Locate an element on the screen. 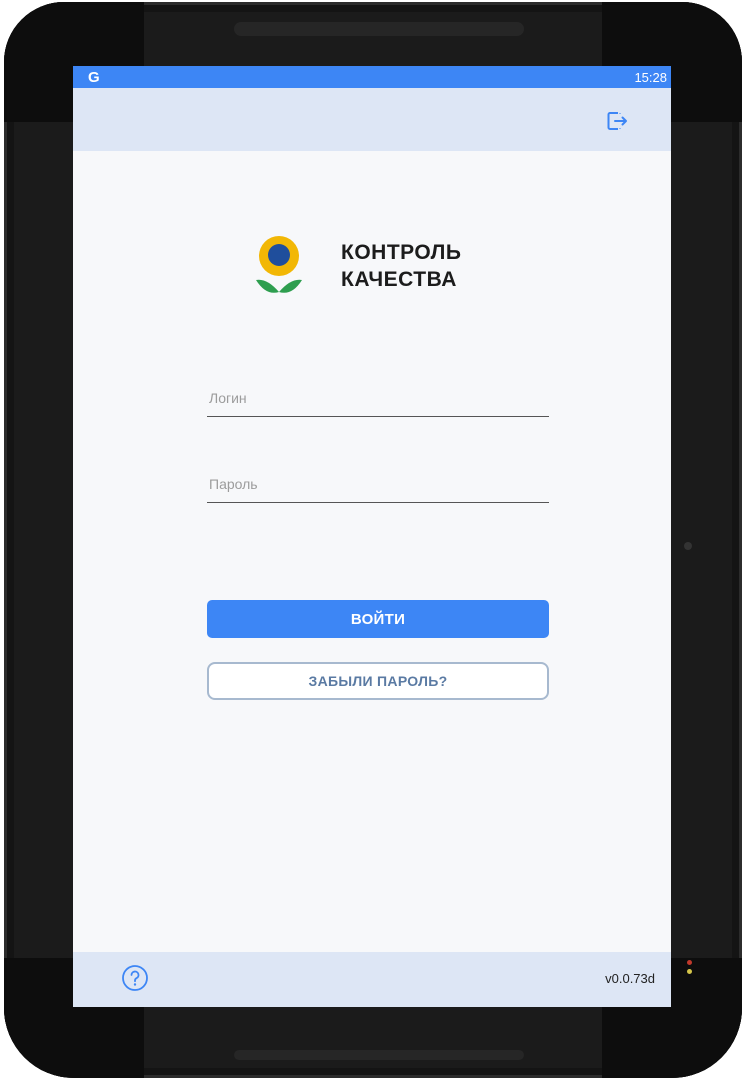 The width and height of the screenshot is (742, 1081). sunflower-logo-icon is located at coordinates (279, 264).